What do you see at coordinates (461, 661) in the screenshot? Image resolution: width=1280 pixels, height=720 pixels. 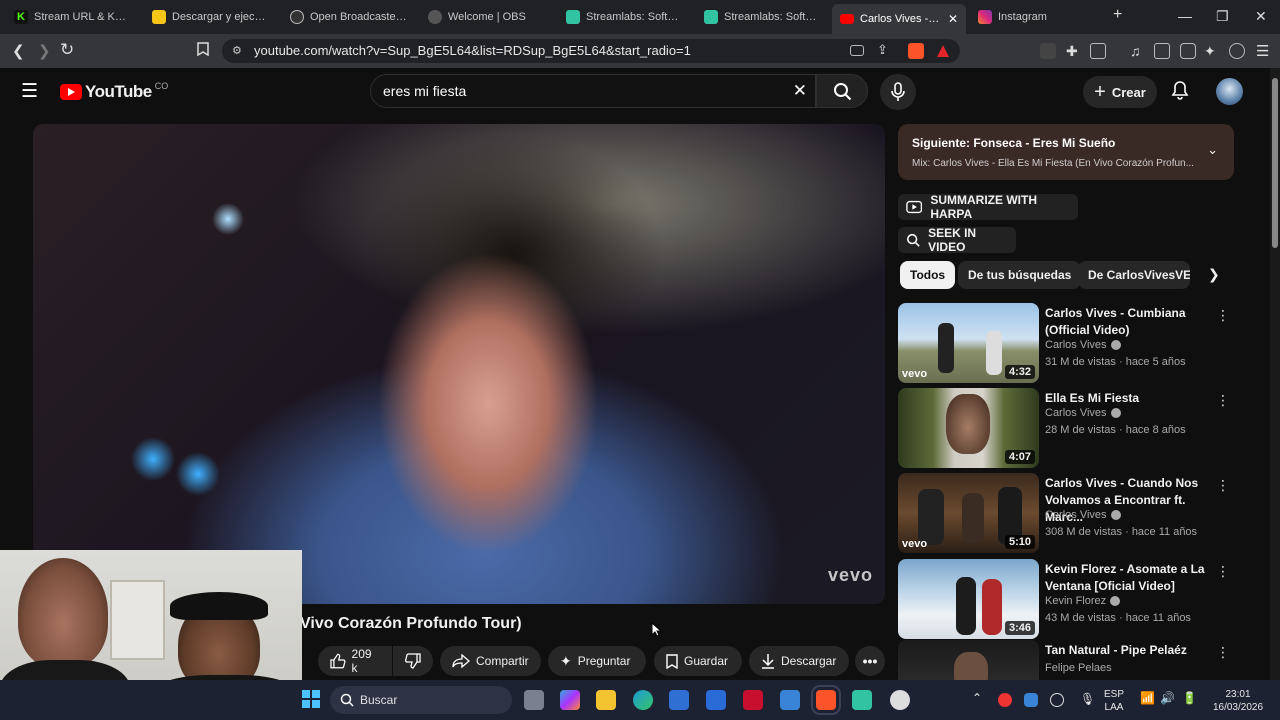 I see `share-arrow-icon` at bounding box center [461, 661].